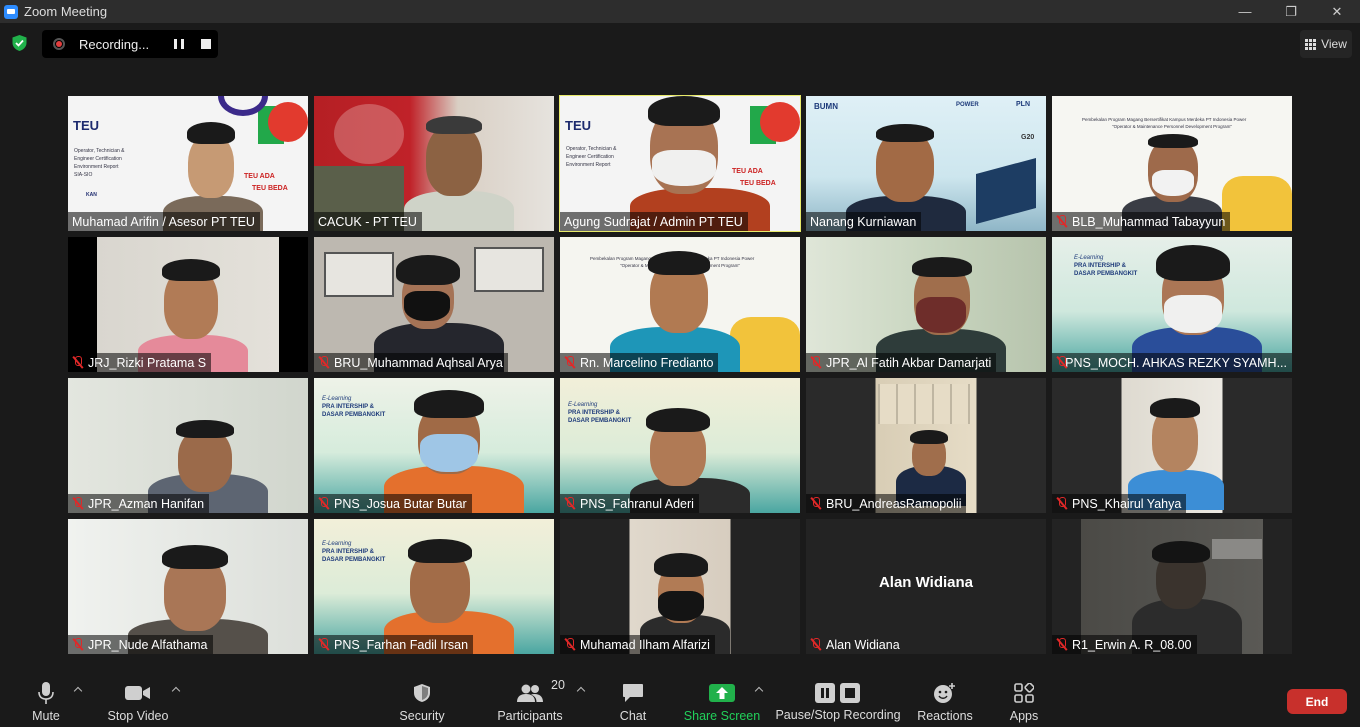  Describe the element at coordinates (583, 405) in the screenshot. I see `elearning-label: E-Learning` at that location.